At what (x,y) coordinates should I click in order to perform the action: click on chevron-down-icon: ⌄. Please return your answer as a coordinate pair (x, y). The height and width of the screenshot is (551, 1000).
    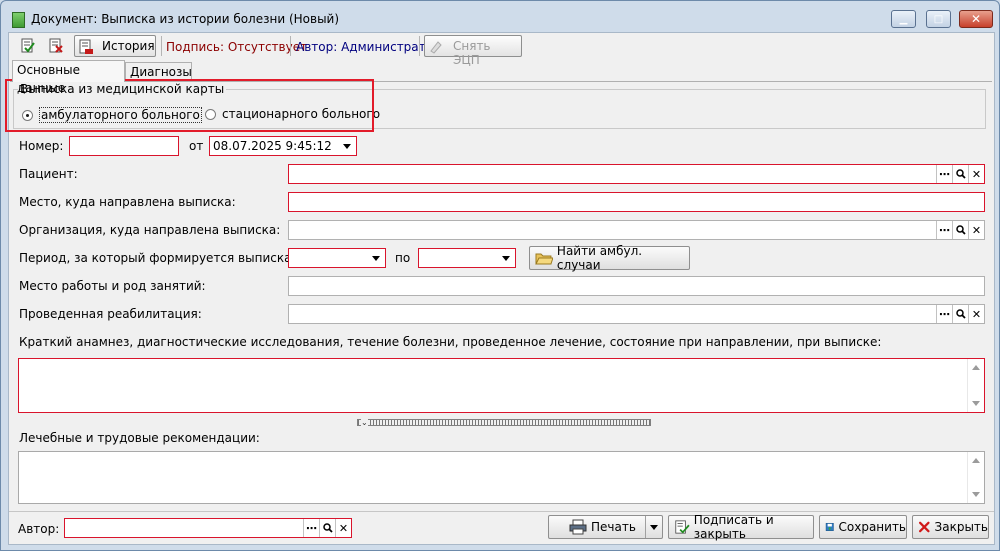
    Looking at the image, I should click on (364, 422).